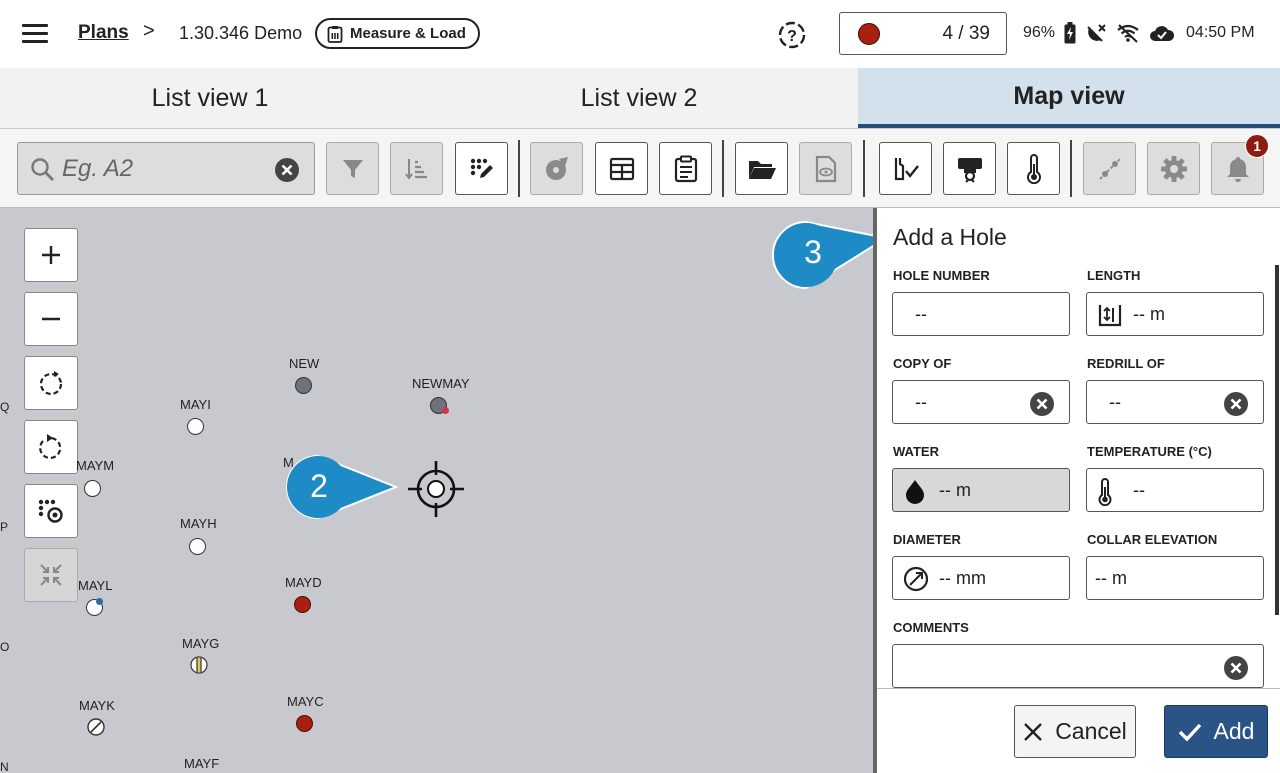 The width and height of the screenshot is (1280, 773). I want to click on table-button, so click(621, 168).